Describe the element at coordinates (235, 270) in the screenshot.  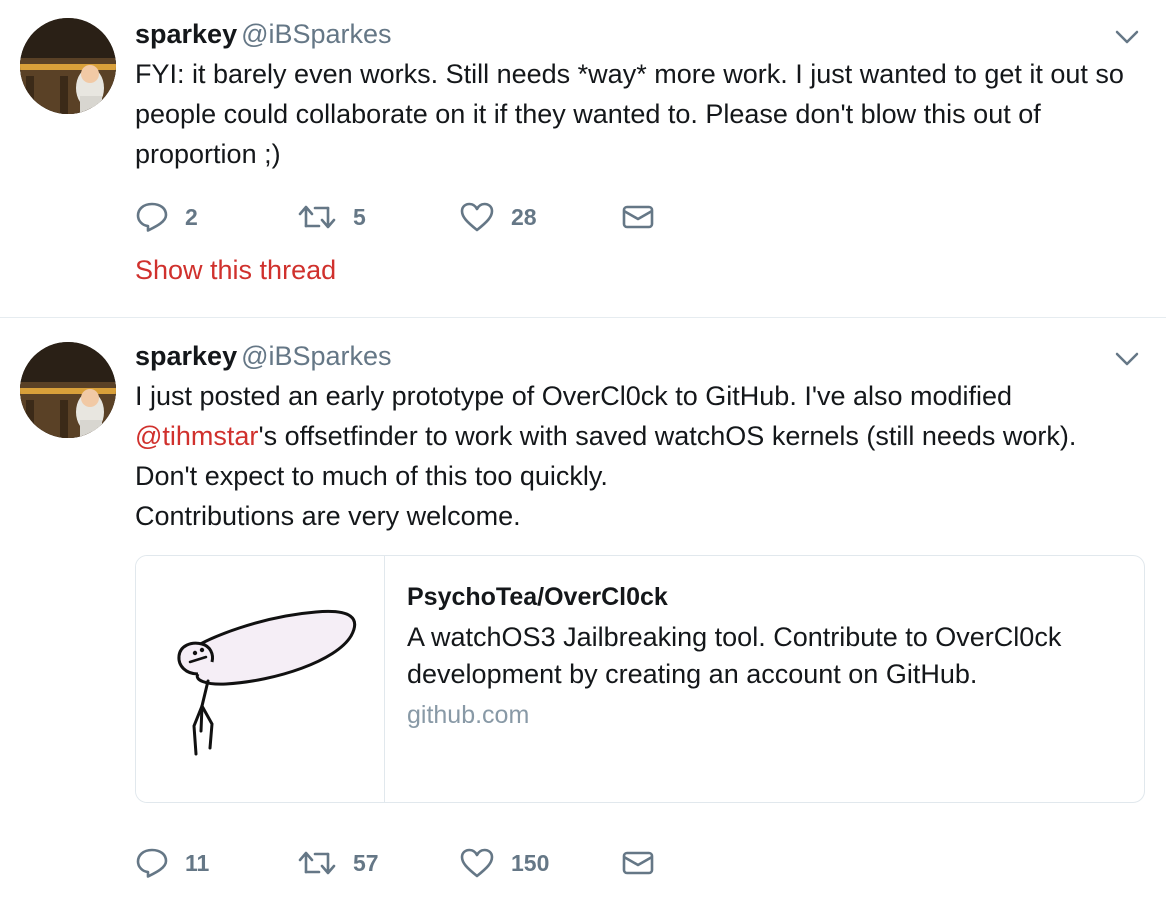
I see `show-thread-link: Show this thread` at that location.